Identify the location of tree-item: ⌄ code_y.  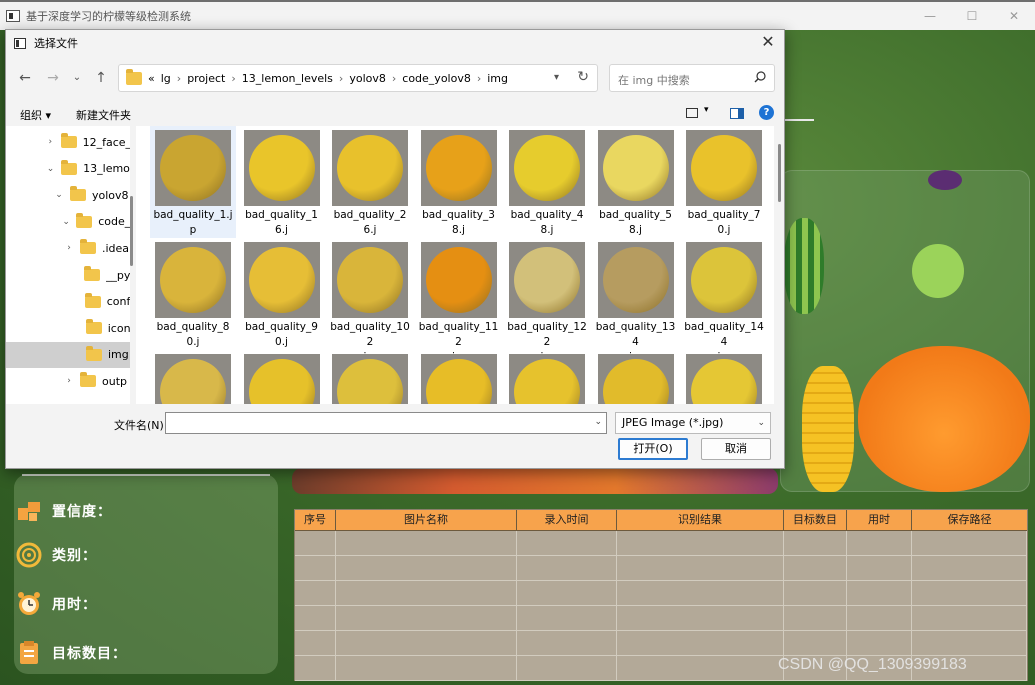
(68, 222).